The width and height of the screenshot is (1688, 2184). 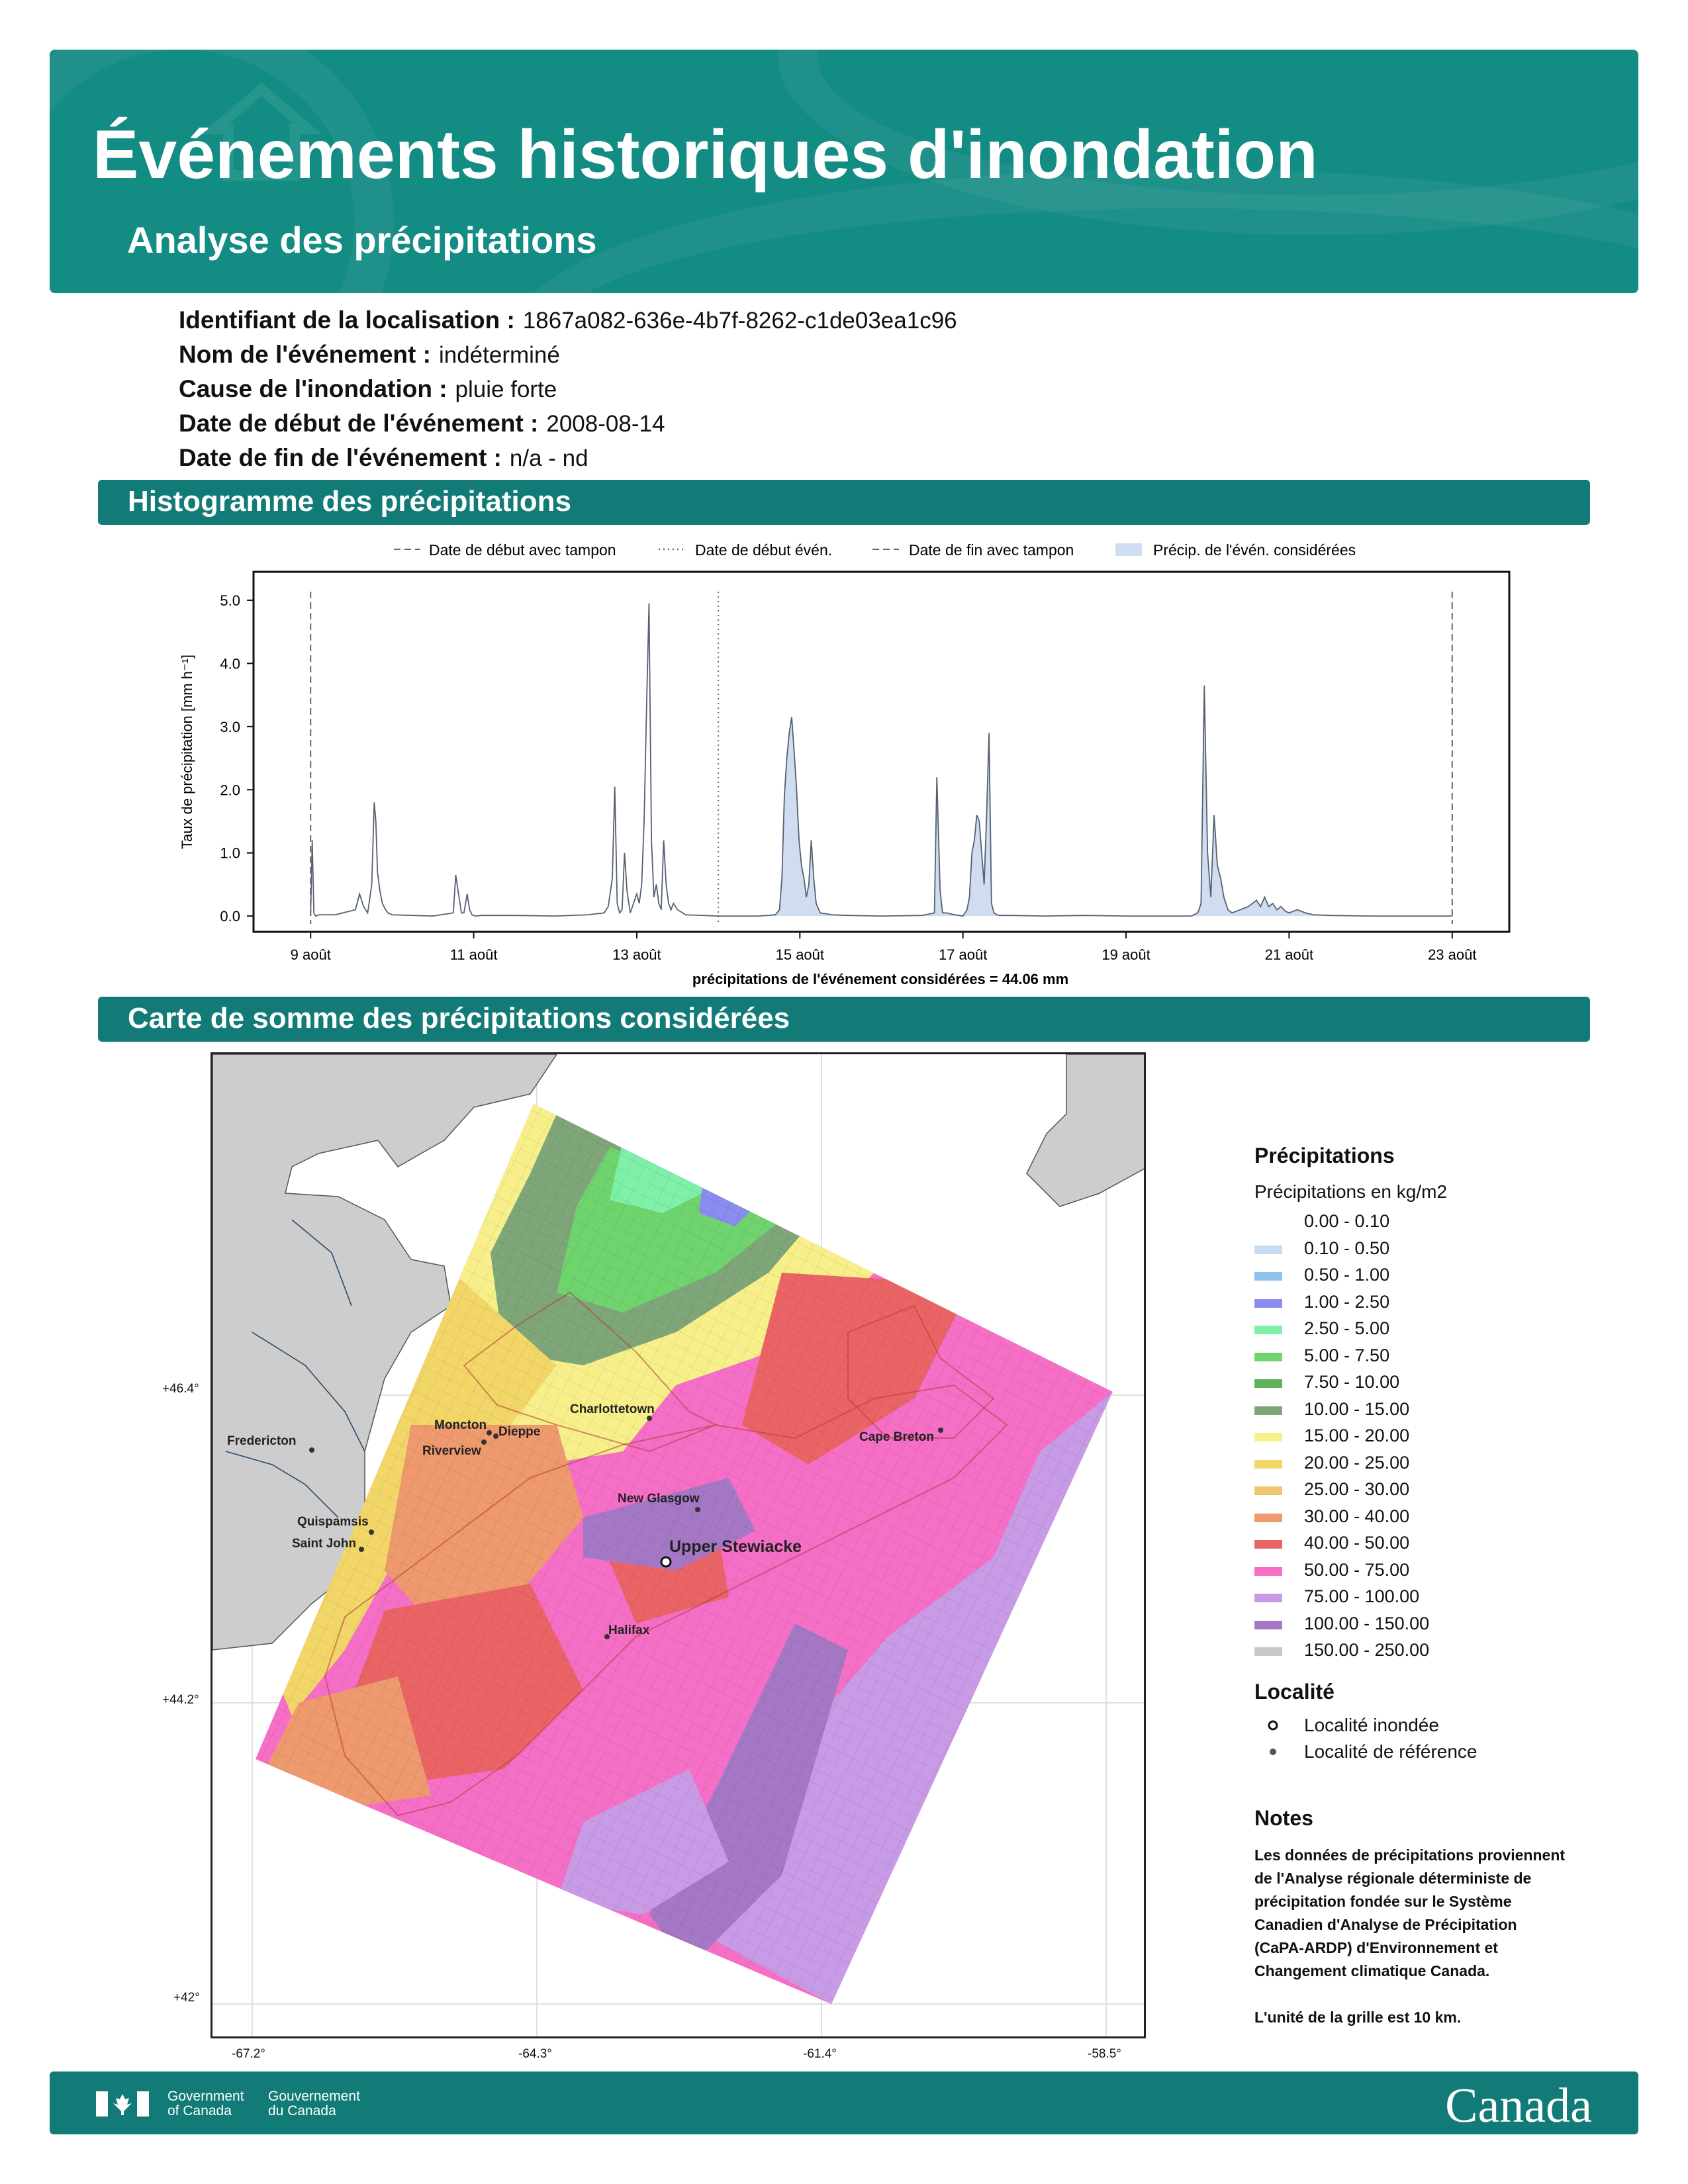 I want to click on lon-tick: -61.4°, so click(x=820, y=2054).